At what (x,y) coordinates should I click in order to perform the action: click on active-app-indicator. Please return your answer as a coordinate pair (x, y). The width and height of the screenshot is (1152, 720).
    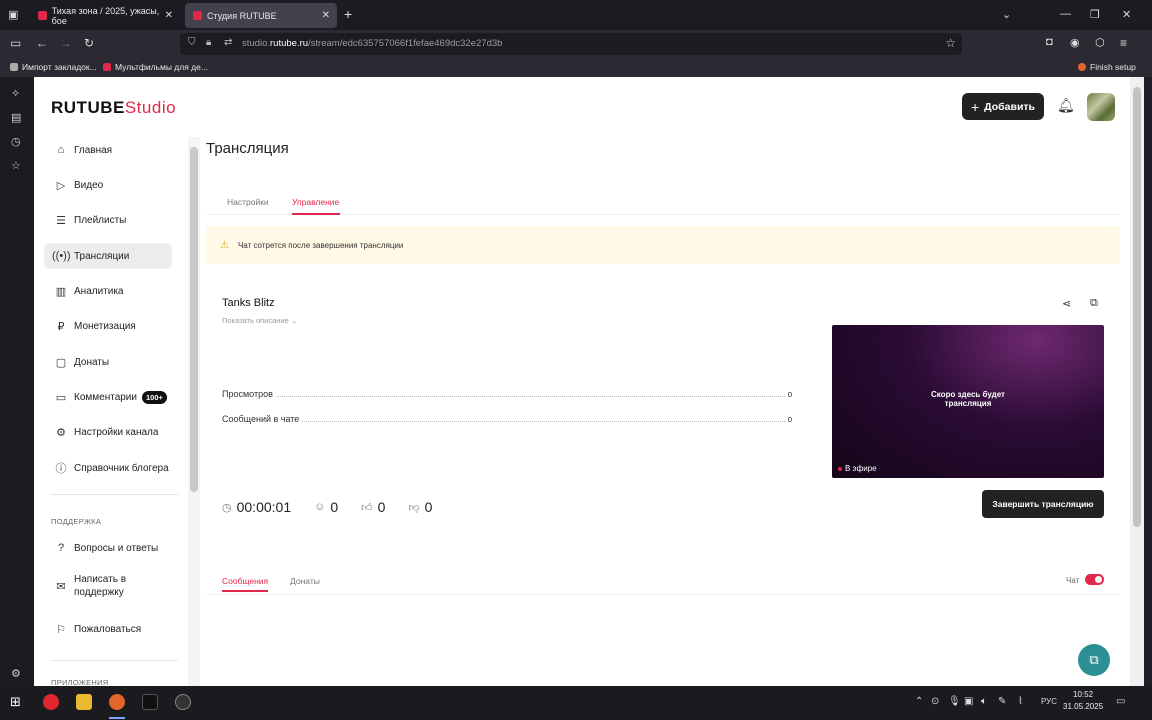
    Looking at the image, I should click on (117, 718).